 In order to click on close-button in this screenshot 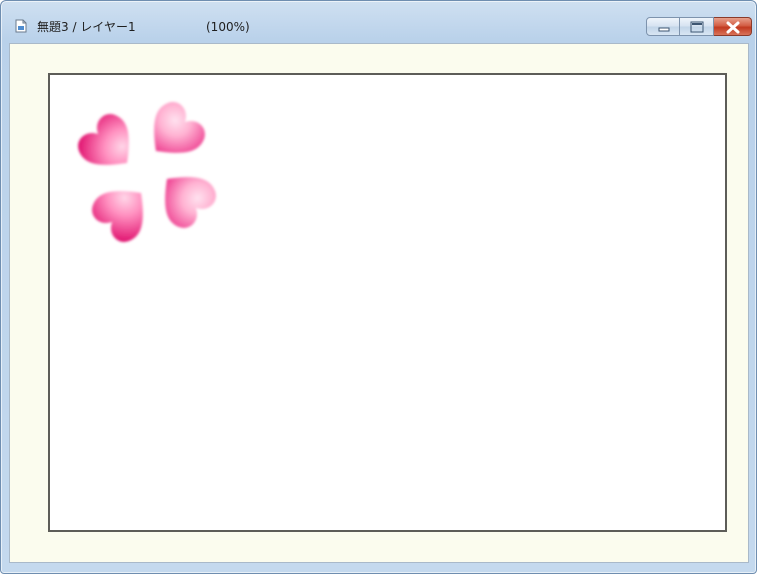, I will do `click(733, 26)`.